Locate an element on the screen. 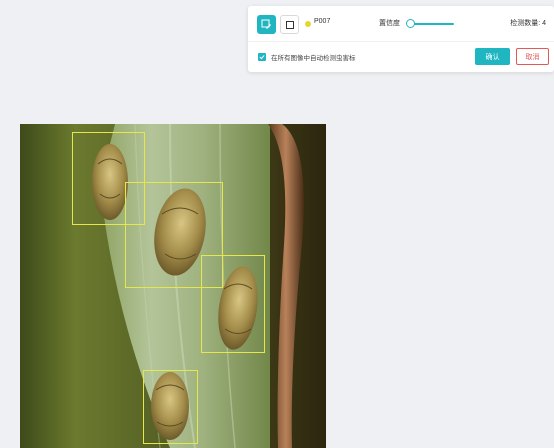 This screenshot has height=448, width=554. checkmark-icon is located at coordinates (262, 57).